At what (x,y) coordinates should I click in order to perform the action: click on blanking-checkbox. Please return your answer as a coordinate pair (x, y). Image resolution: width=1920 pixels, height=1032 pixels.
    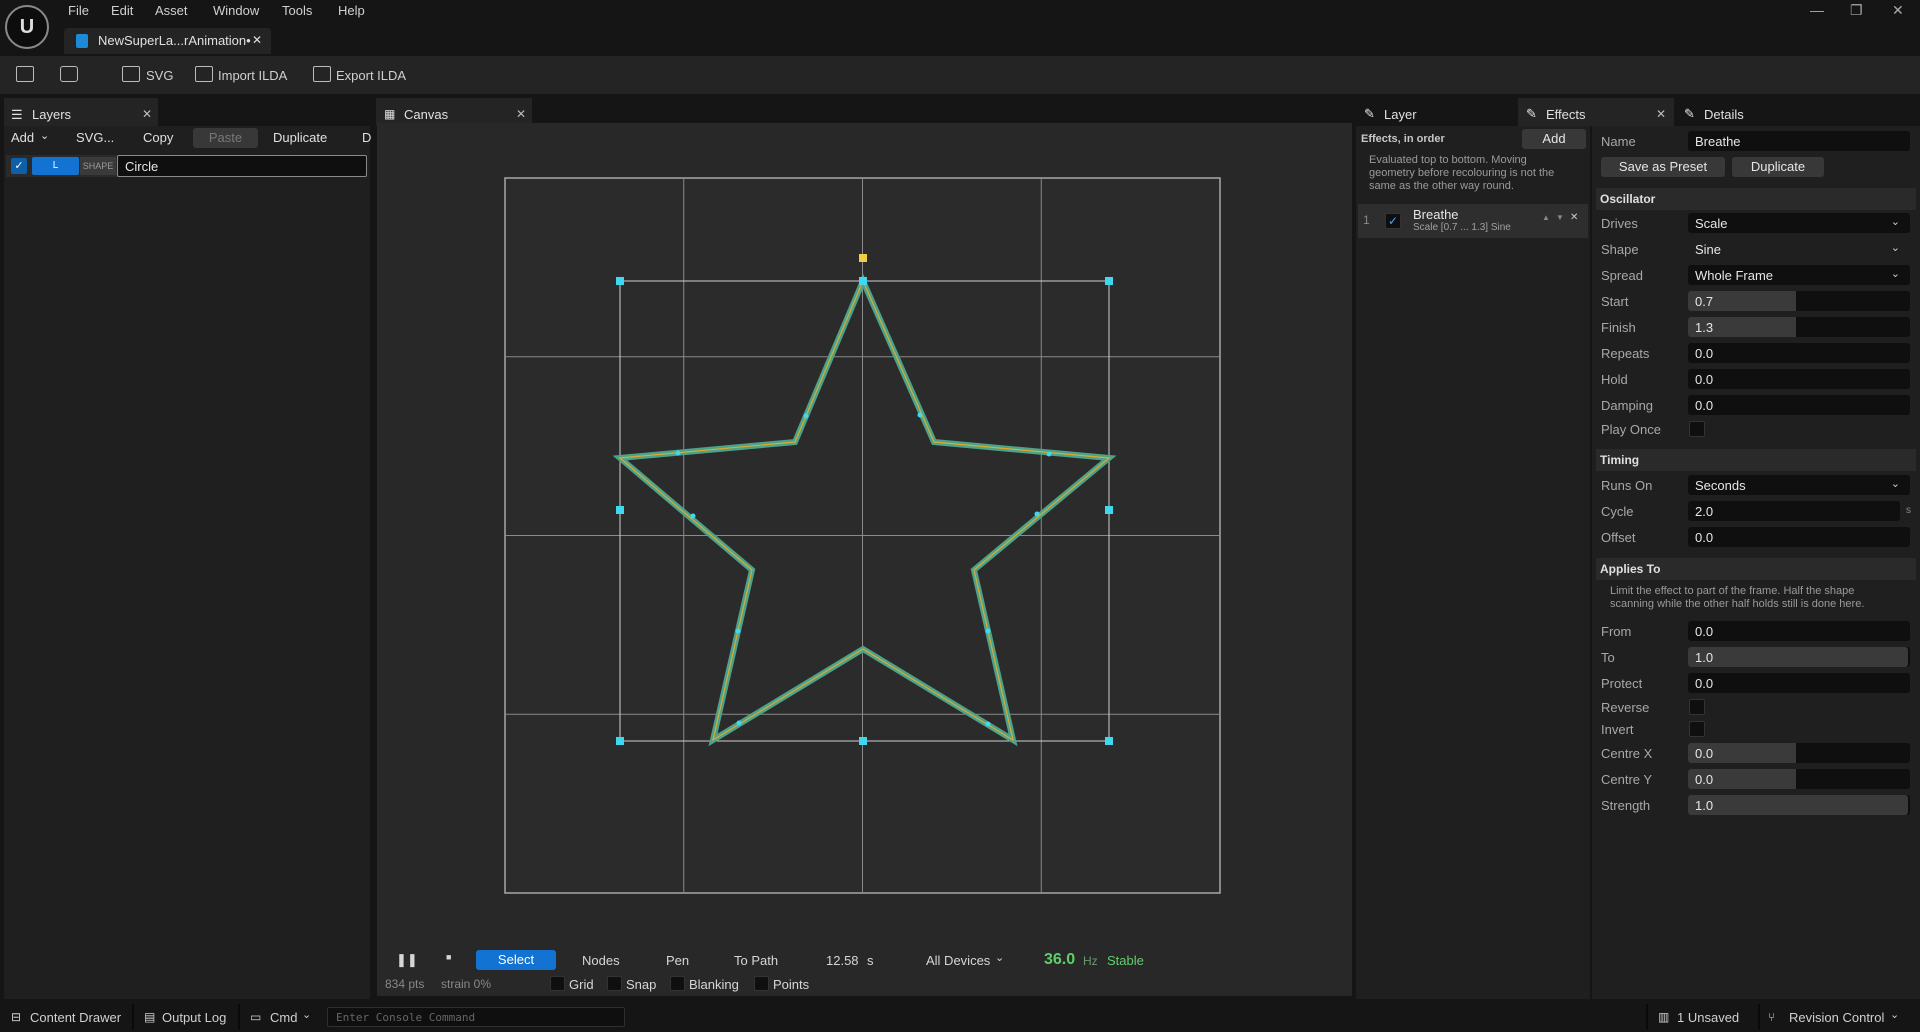
    Looking at the image, I should click on (677, 983).